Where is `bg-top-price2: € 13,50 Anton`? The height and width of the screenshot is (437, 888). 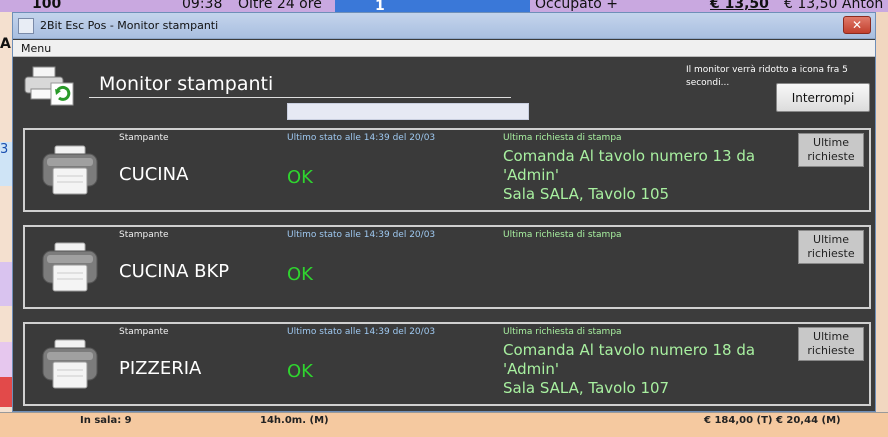 bg-top-price2: € 13,50 Anton is located at coordinates (834, 6).